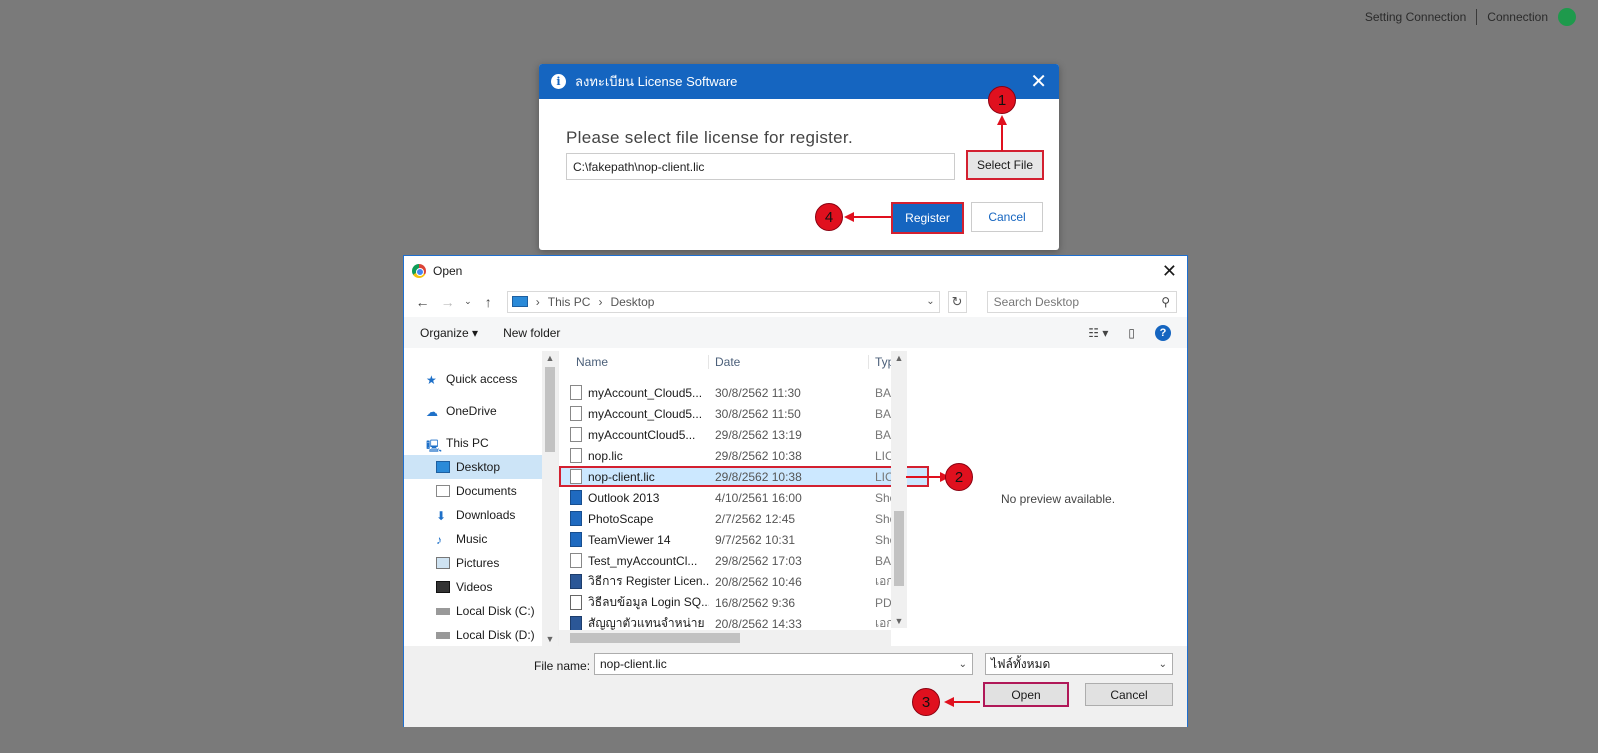 Image resolution: width=1598 pixels, height=753 pixels. Describe the element at coordinates (1081, 301) in the screenshot. I see `search-input: Search Desktop ⚲` at that location.